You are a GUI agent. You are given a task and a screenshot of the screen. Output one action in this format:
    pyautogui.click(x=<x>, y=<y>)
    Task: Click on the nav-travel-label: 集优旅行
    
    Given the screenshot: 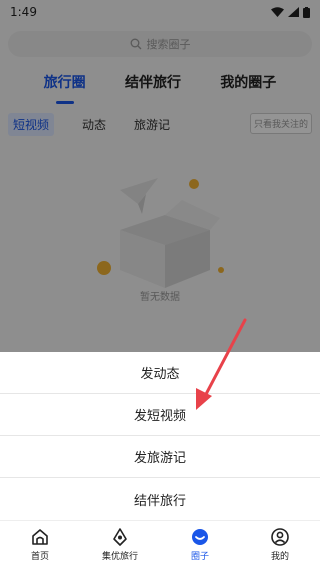 What is the action you would take?
    pyautogui.click(x=119, y=557)
    